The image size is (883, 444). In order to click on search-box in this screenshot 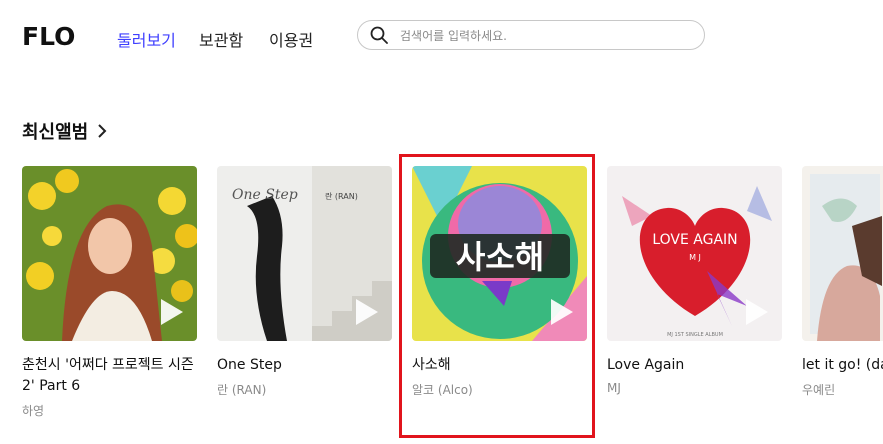, I will do `click(531, 35)`.